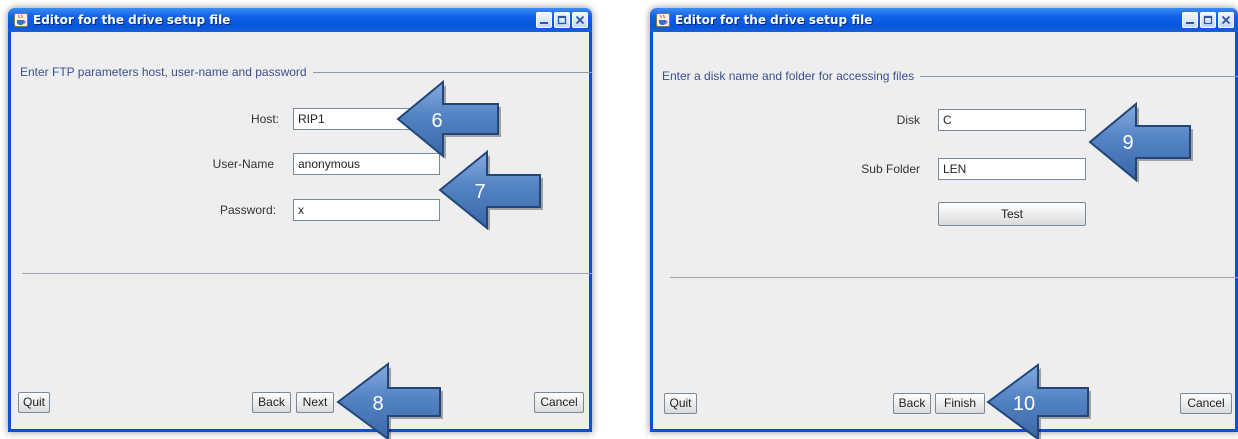  Describe the element at coordinates (908, 120) in the screenshot. I see `disk-label: Disk` at that location.